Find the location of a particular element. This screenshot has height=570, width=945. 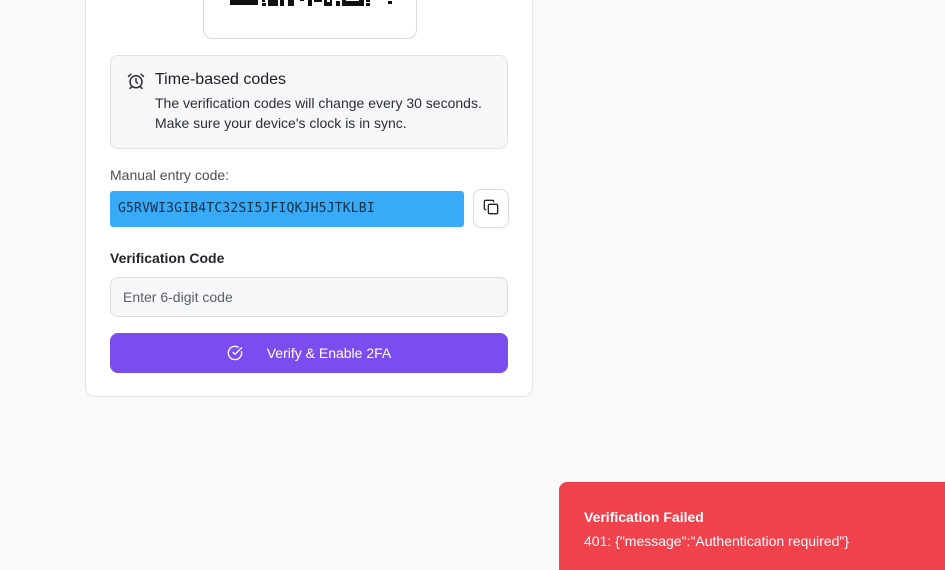

manual-entry-code: G5RVWI3GIB4TC32SI5JFIQKJH5JTKLBI is located at coordinates (287, 209).